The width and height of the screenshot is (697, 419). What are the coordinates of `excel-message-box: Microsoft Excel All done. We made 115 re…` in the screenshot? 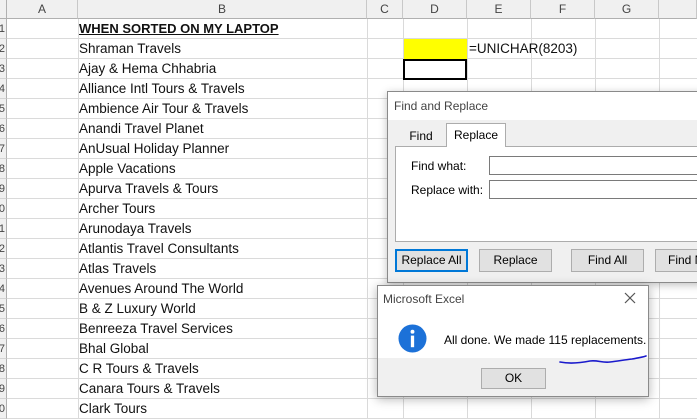 It's located at (513, 341).